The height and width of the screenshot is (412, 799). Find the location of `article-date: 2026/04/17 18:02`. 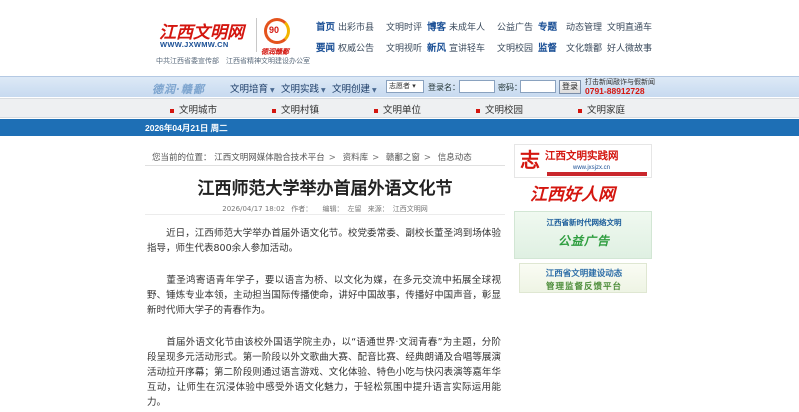

article-date: 2026/04/17 18:02 is located at coordinates (254, 209).